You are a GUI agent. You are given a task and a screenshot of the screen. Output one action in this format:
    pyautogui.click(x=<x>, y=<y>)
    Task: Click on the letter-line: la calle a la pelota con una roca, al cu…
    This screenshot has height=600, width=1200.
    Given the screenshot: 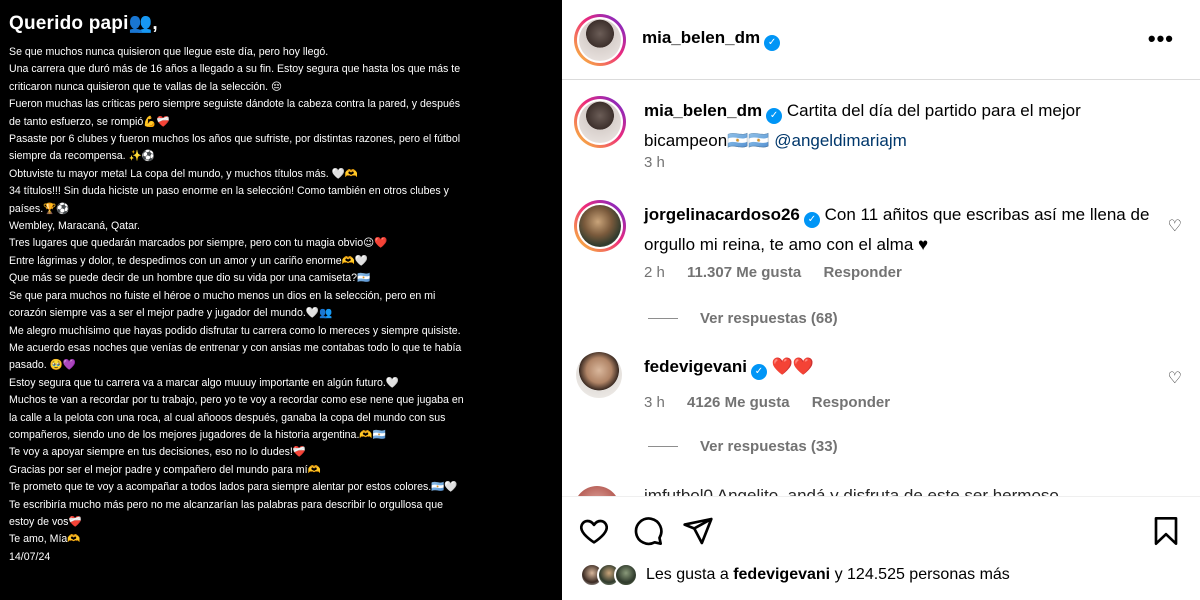 What is the action you would take?
    pyautogui.click(x=227, y=417)
    